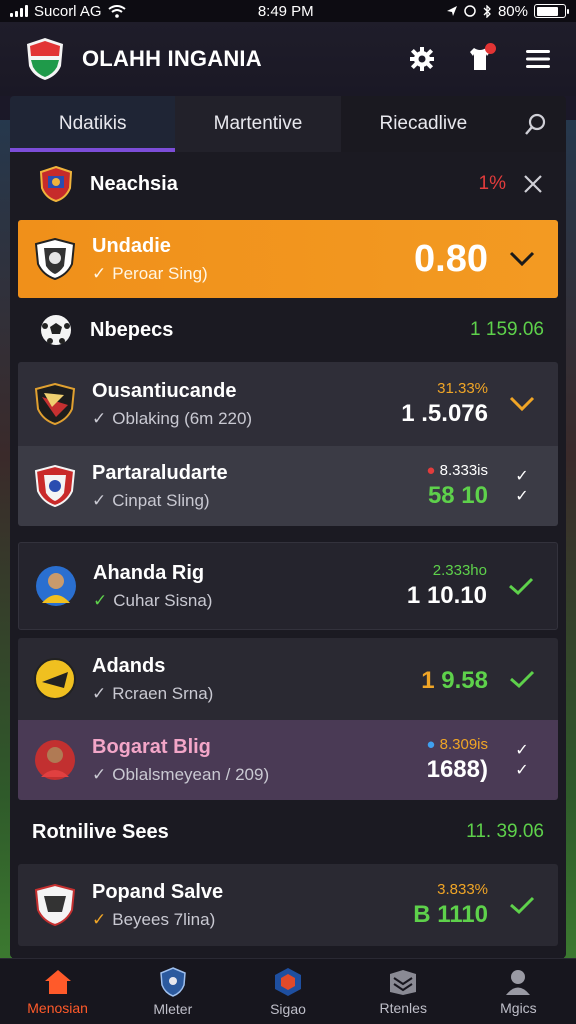  Describe the element at coordinates (403, 1007) in the screenshot. I see `nav-label: Rtenles` at that location.